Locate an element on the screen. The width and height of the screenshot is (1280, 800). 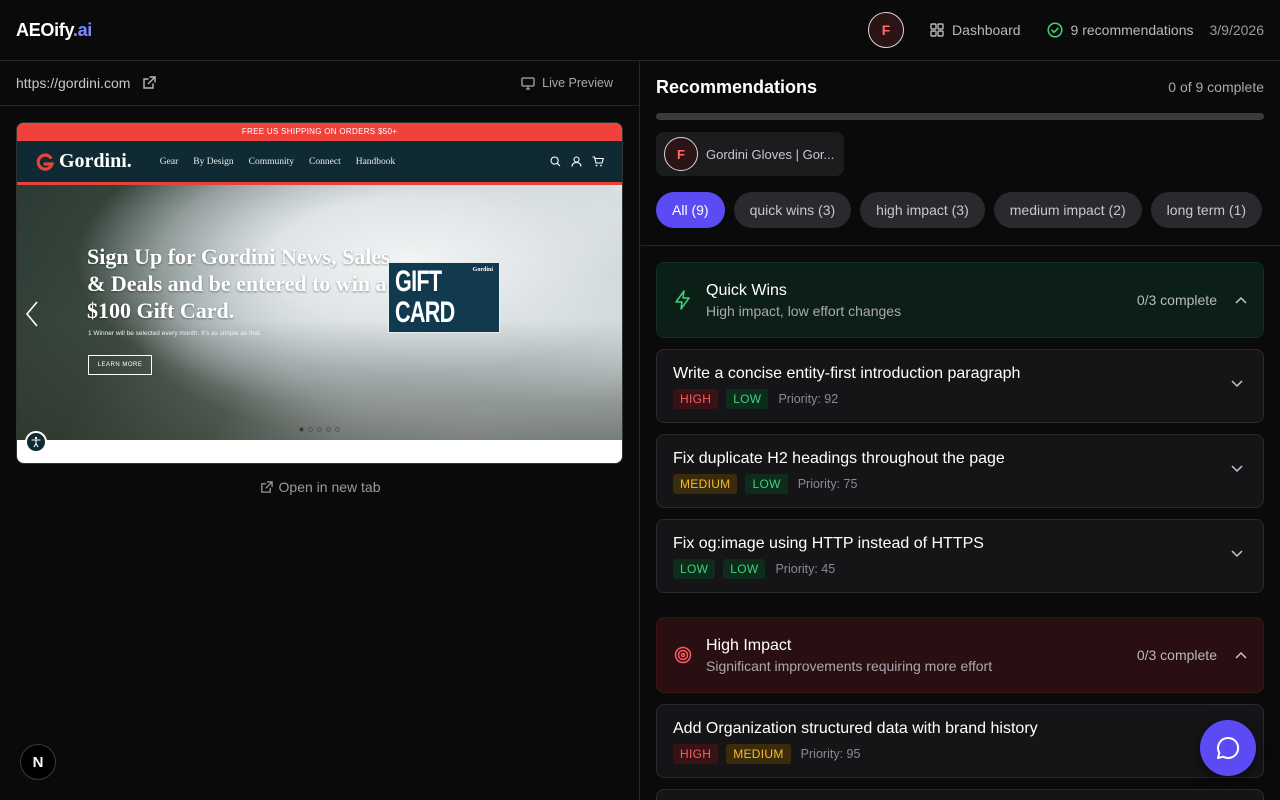
nextjs-badge: N is located at coordinates (38, 762).